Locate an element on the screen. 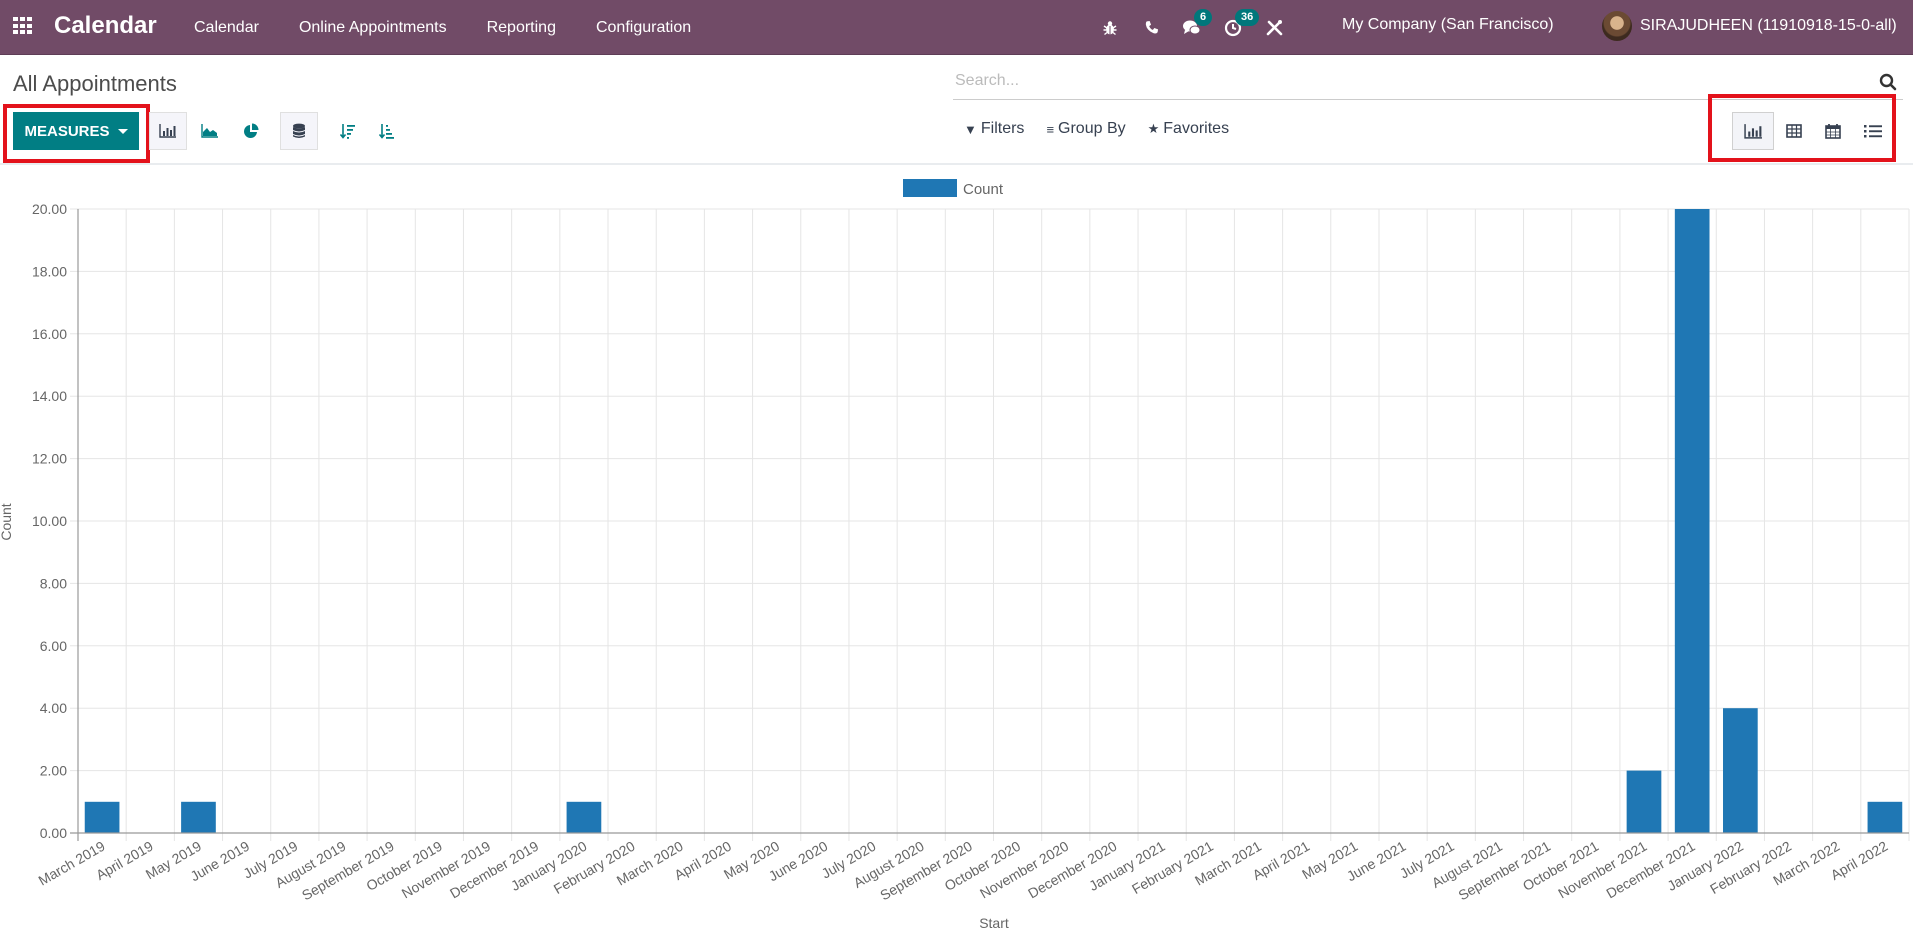 The image size is (1913, 935). menu-item-calendar: Calendar is located at coordinates (226, 28).